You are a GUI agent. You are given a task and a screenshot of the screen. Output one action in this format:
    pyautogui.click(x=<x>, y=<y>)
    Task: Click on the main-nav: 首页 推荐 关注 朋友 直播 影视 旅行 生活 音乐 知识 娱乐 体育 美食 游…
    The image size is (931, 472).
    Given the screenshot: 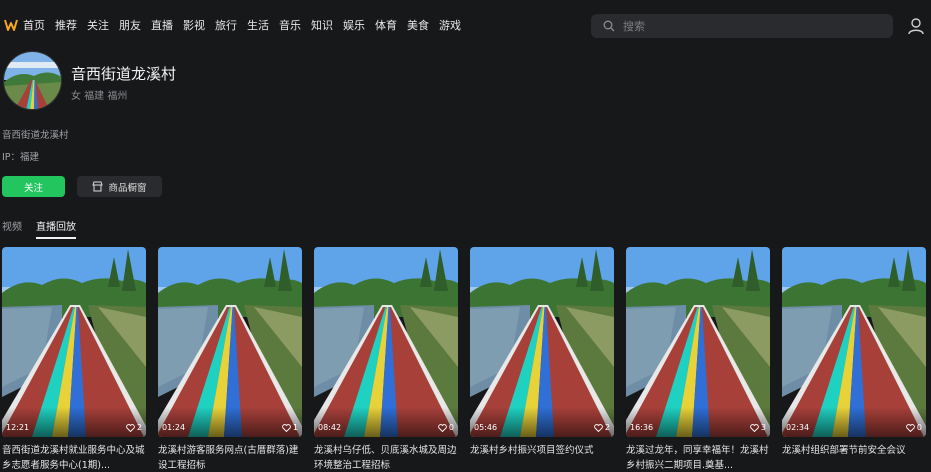 What is the action you would take?
    pyautogui.click(x=247, y=26)
    